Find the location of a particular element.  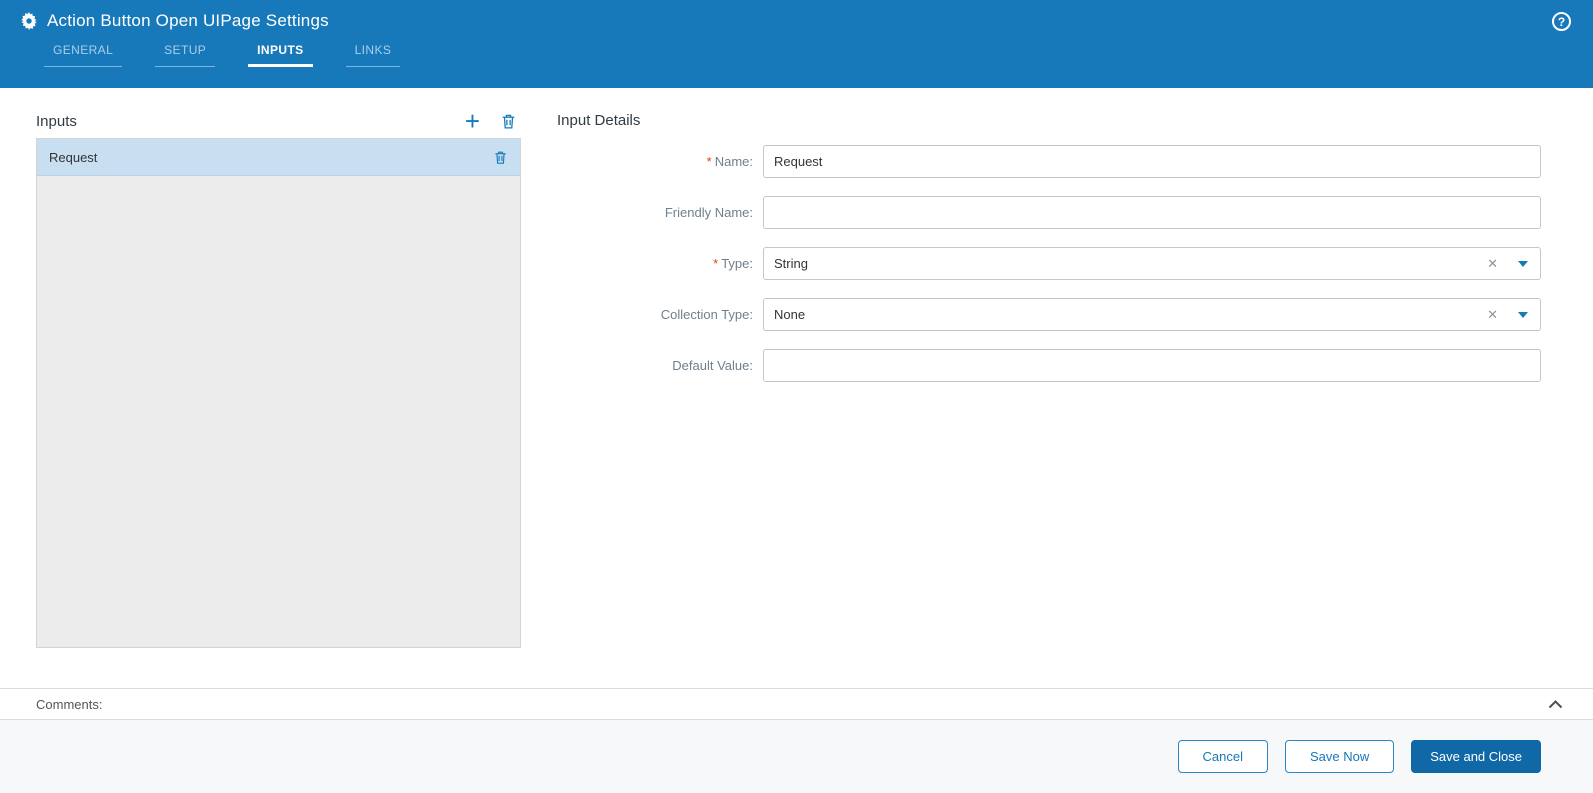

default-value-row: Default Value: is located at coordinates (1049, 365).